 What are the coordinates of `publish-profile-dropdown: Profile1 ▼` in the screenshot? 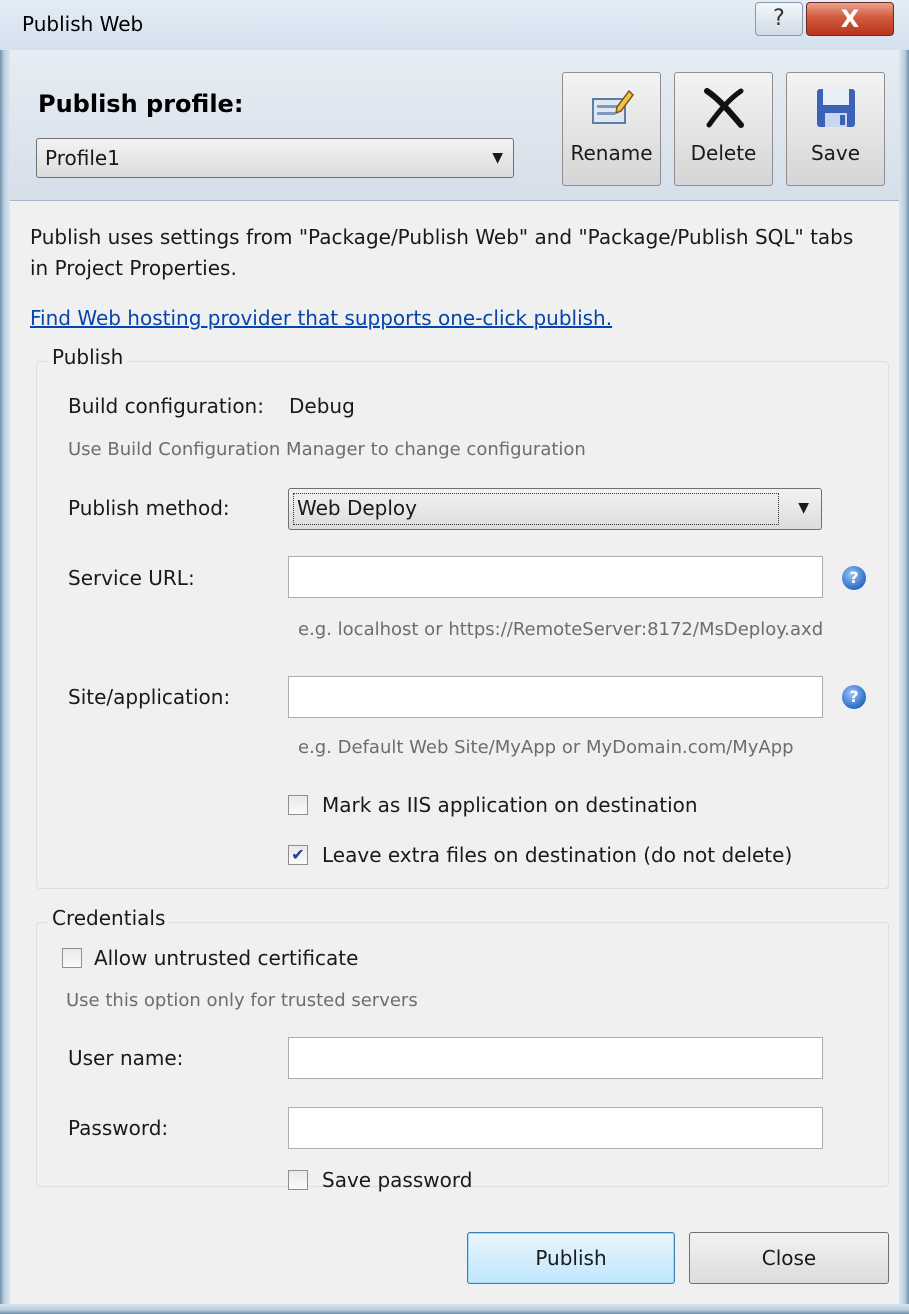 It's located at (275, 158).